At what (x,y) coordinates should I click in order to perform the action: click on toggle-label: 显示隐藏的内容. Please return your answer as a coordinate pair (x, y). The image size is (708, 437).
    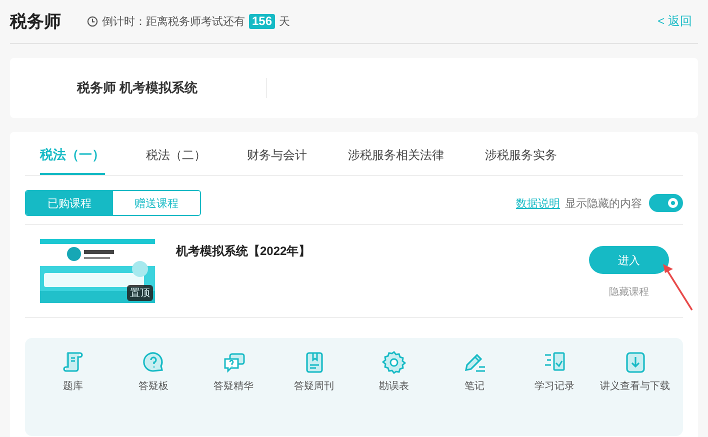
    Looking at the image, I should click on (603, 203).